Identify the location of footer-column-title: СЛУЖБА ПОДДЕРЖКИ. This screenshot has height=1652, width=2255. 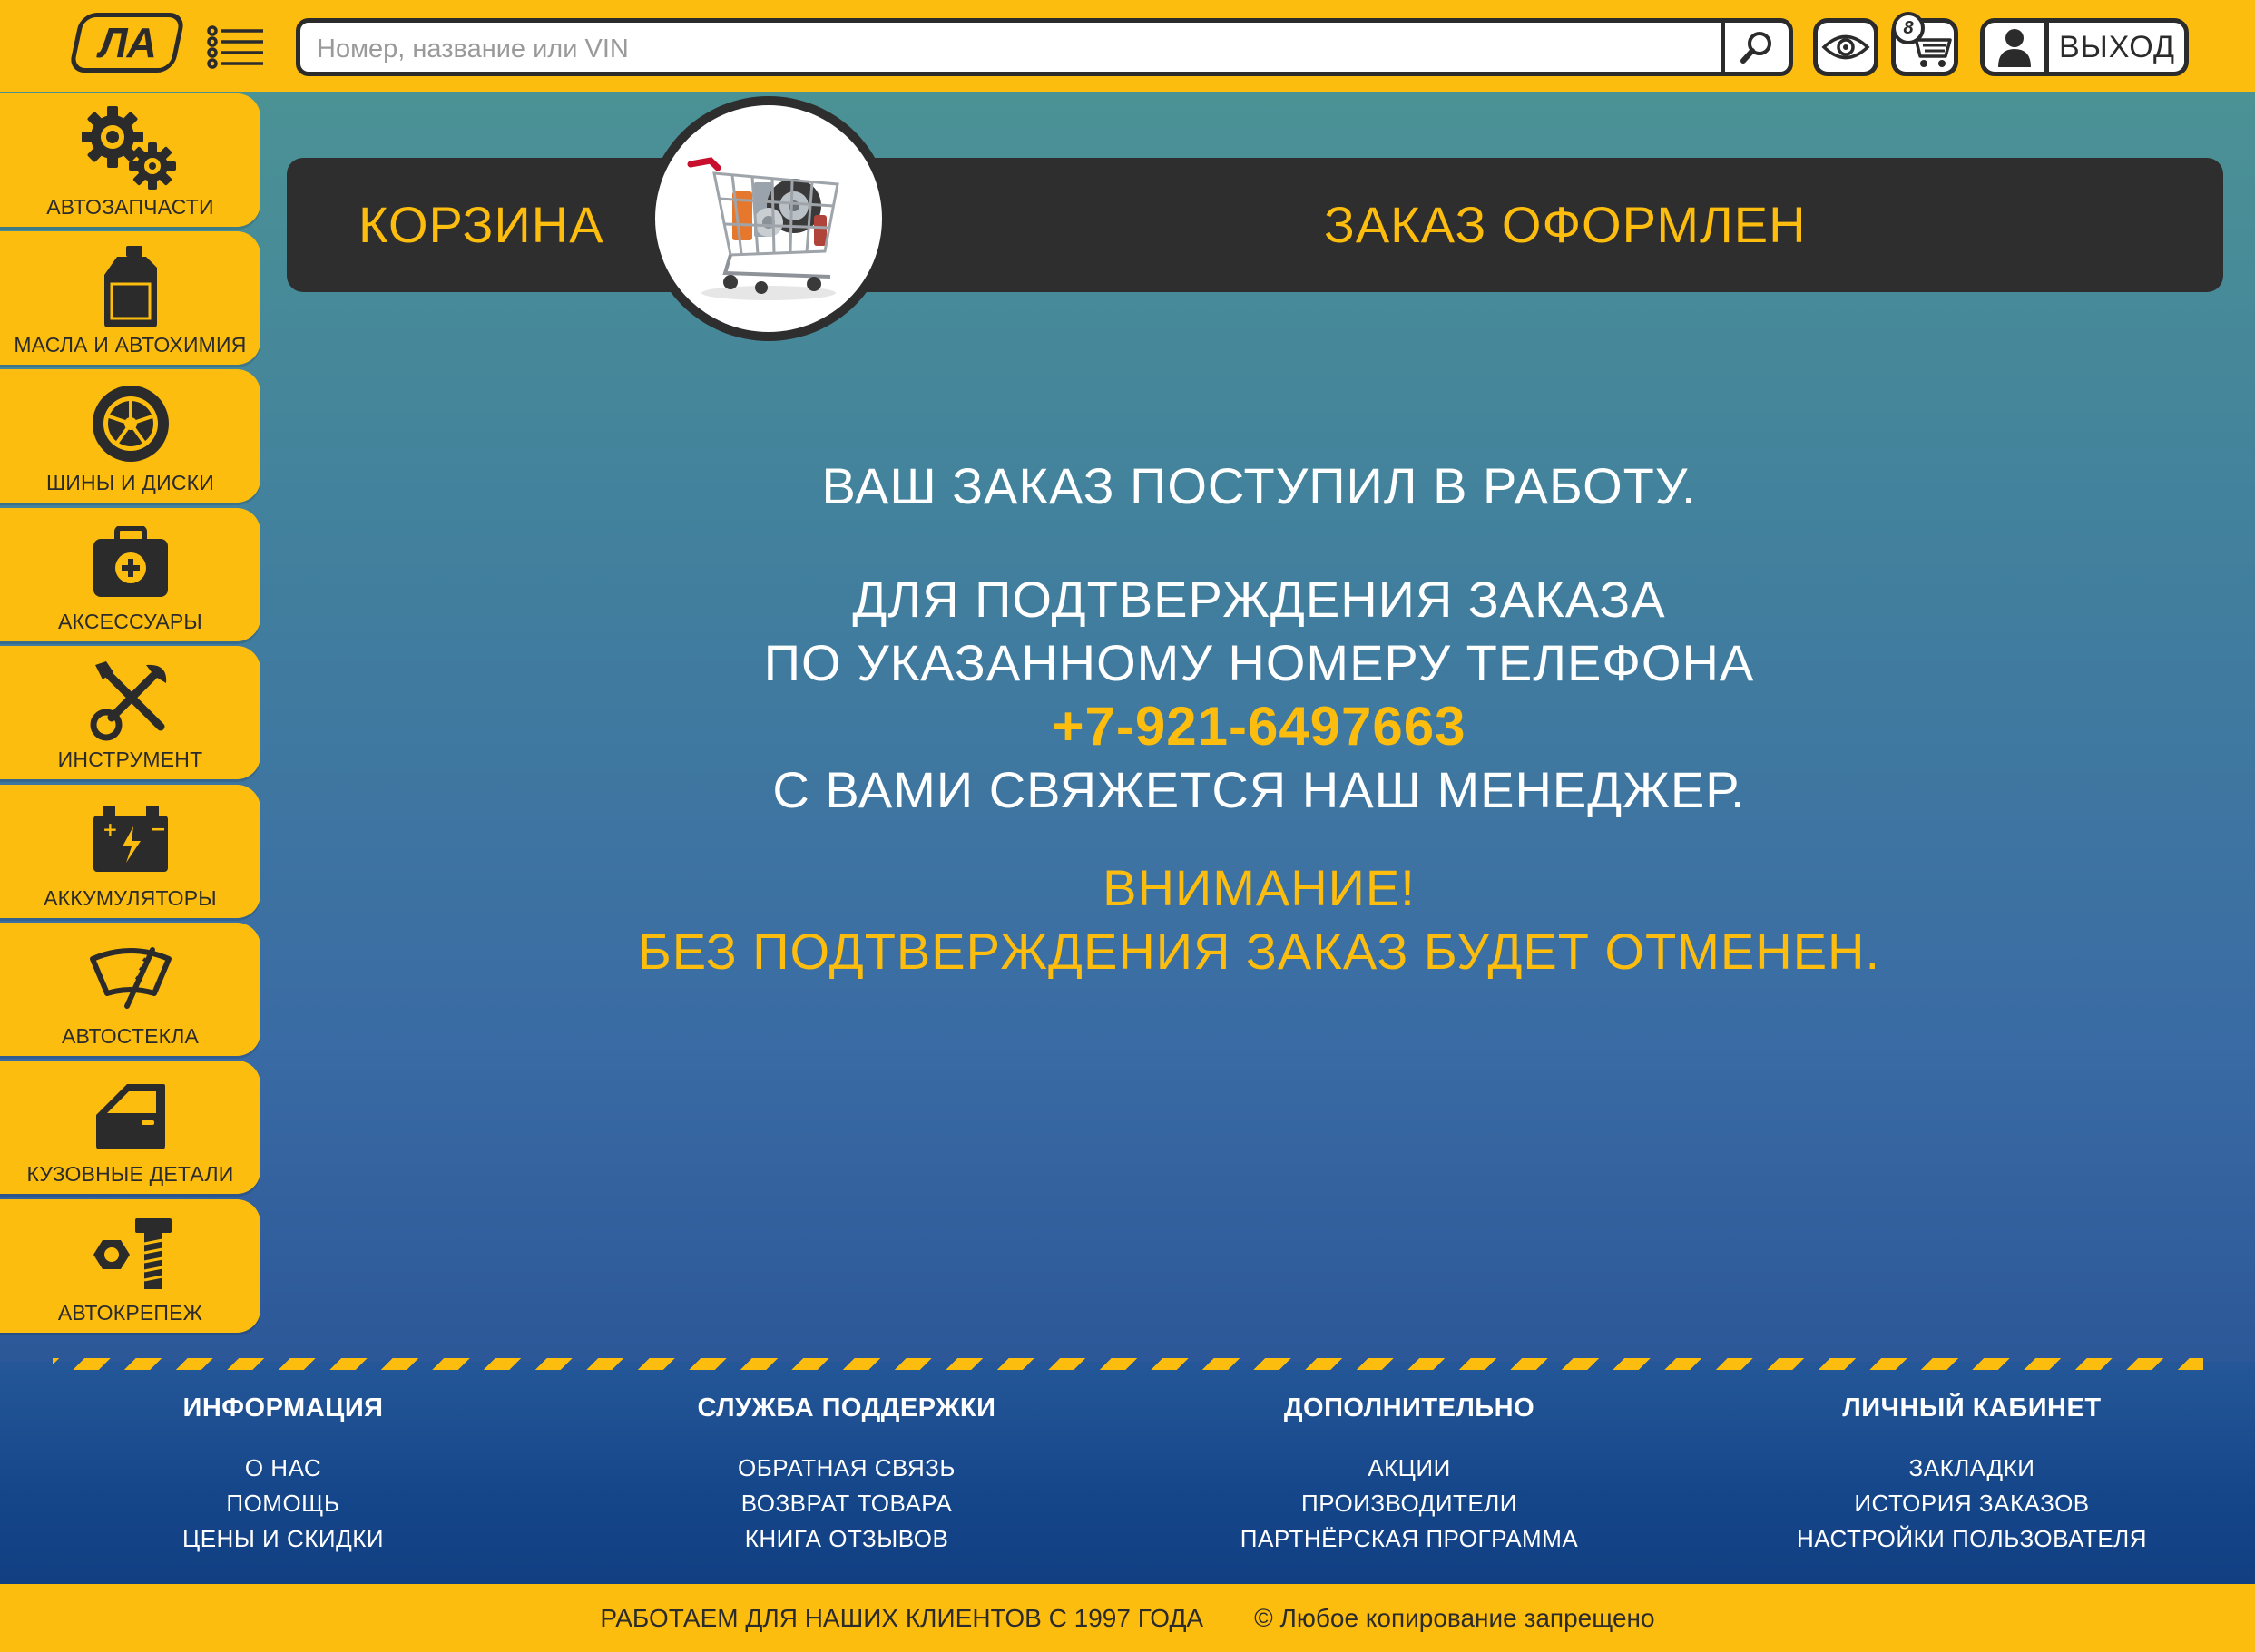
(846, 1407).